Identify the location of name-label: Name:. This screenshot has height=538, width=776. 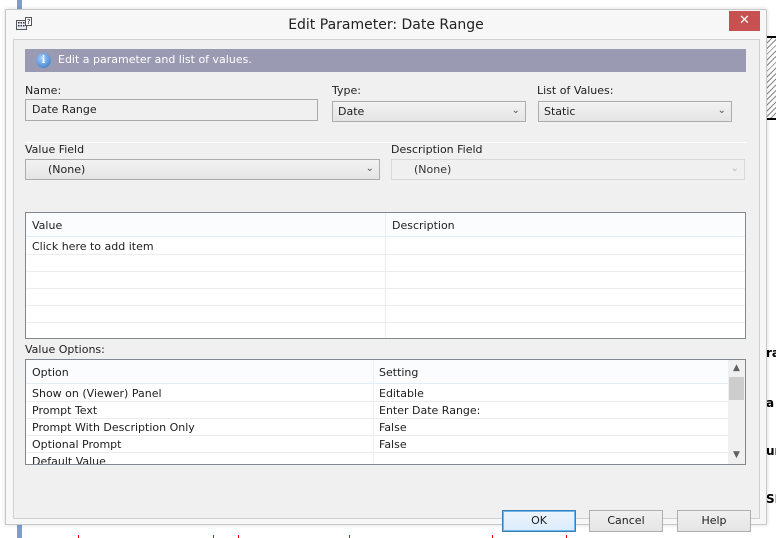
(43, 90).